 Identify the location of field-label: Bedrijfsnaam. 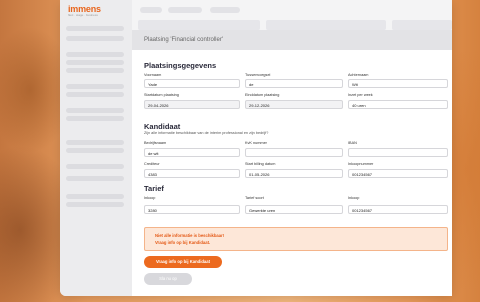
(155, 143).